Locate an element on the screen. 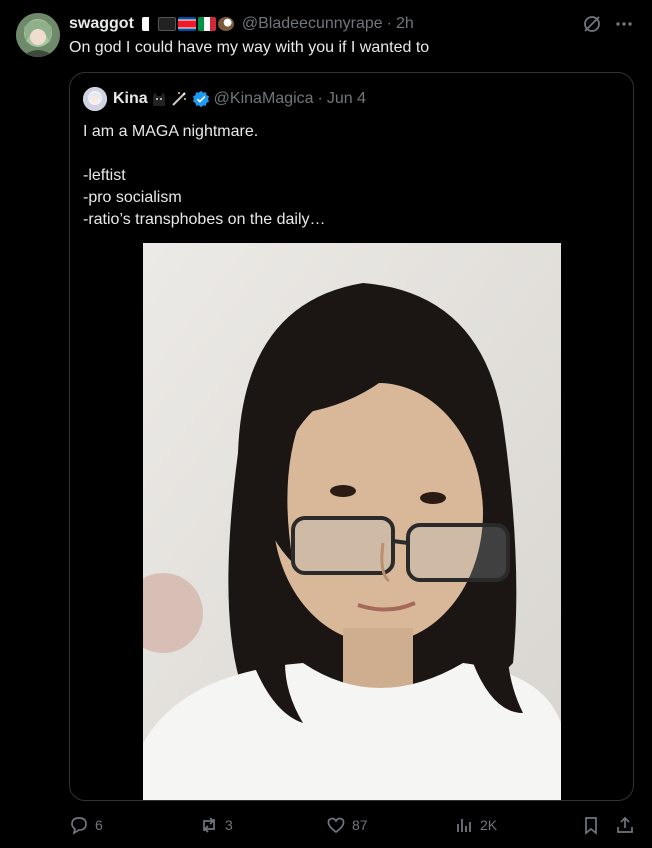 The width and height of the screenshot is (652, 848). quoted-text-line: -pro socialism is located at coordinates (132, 197).